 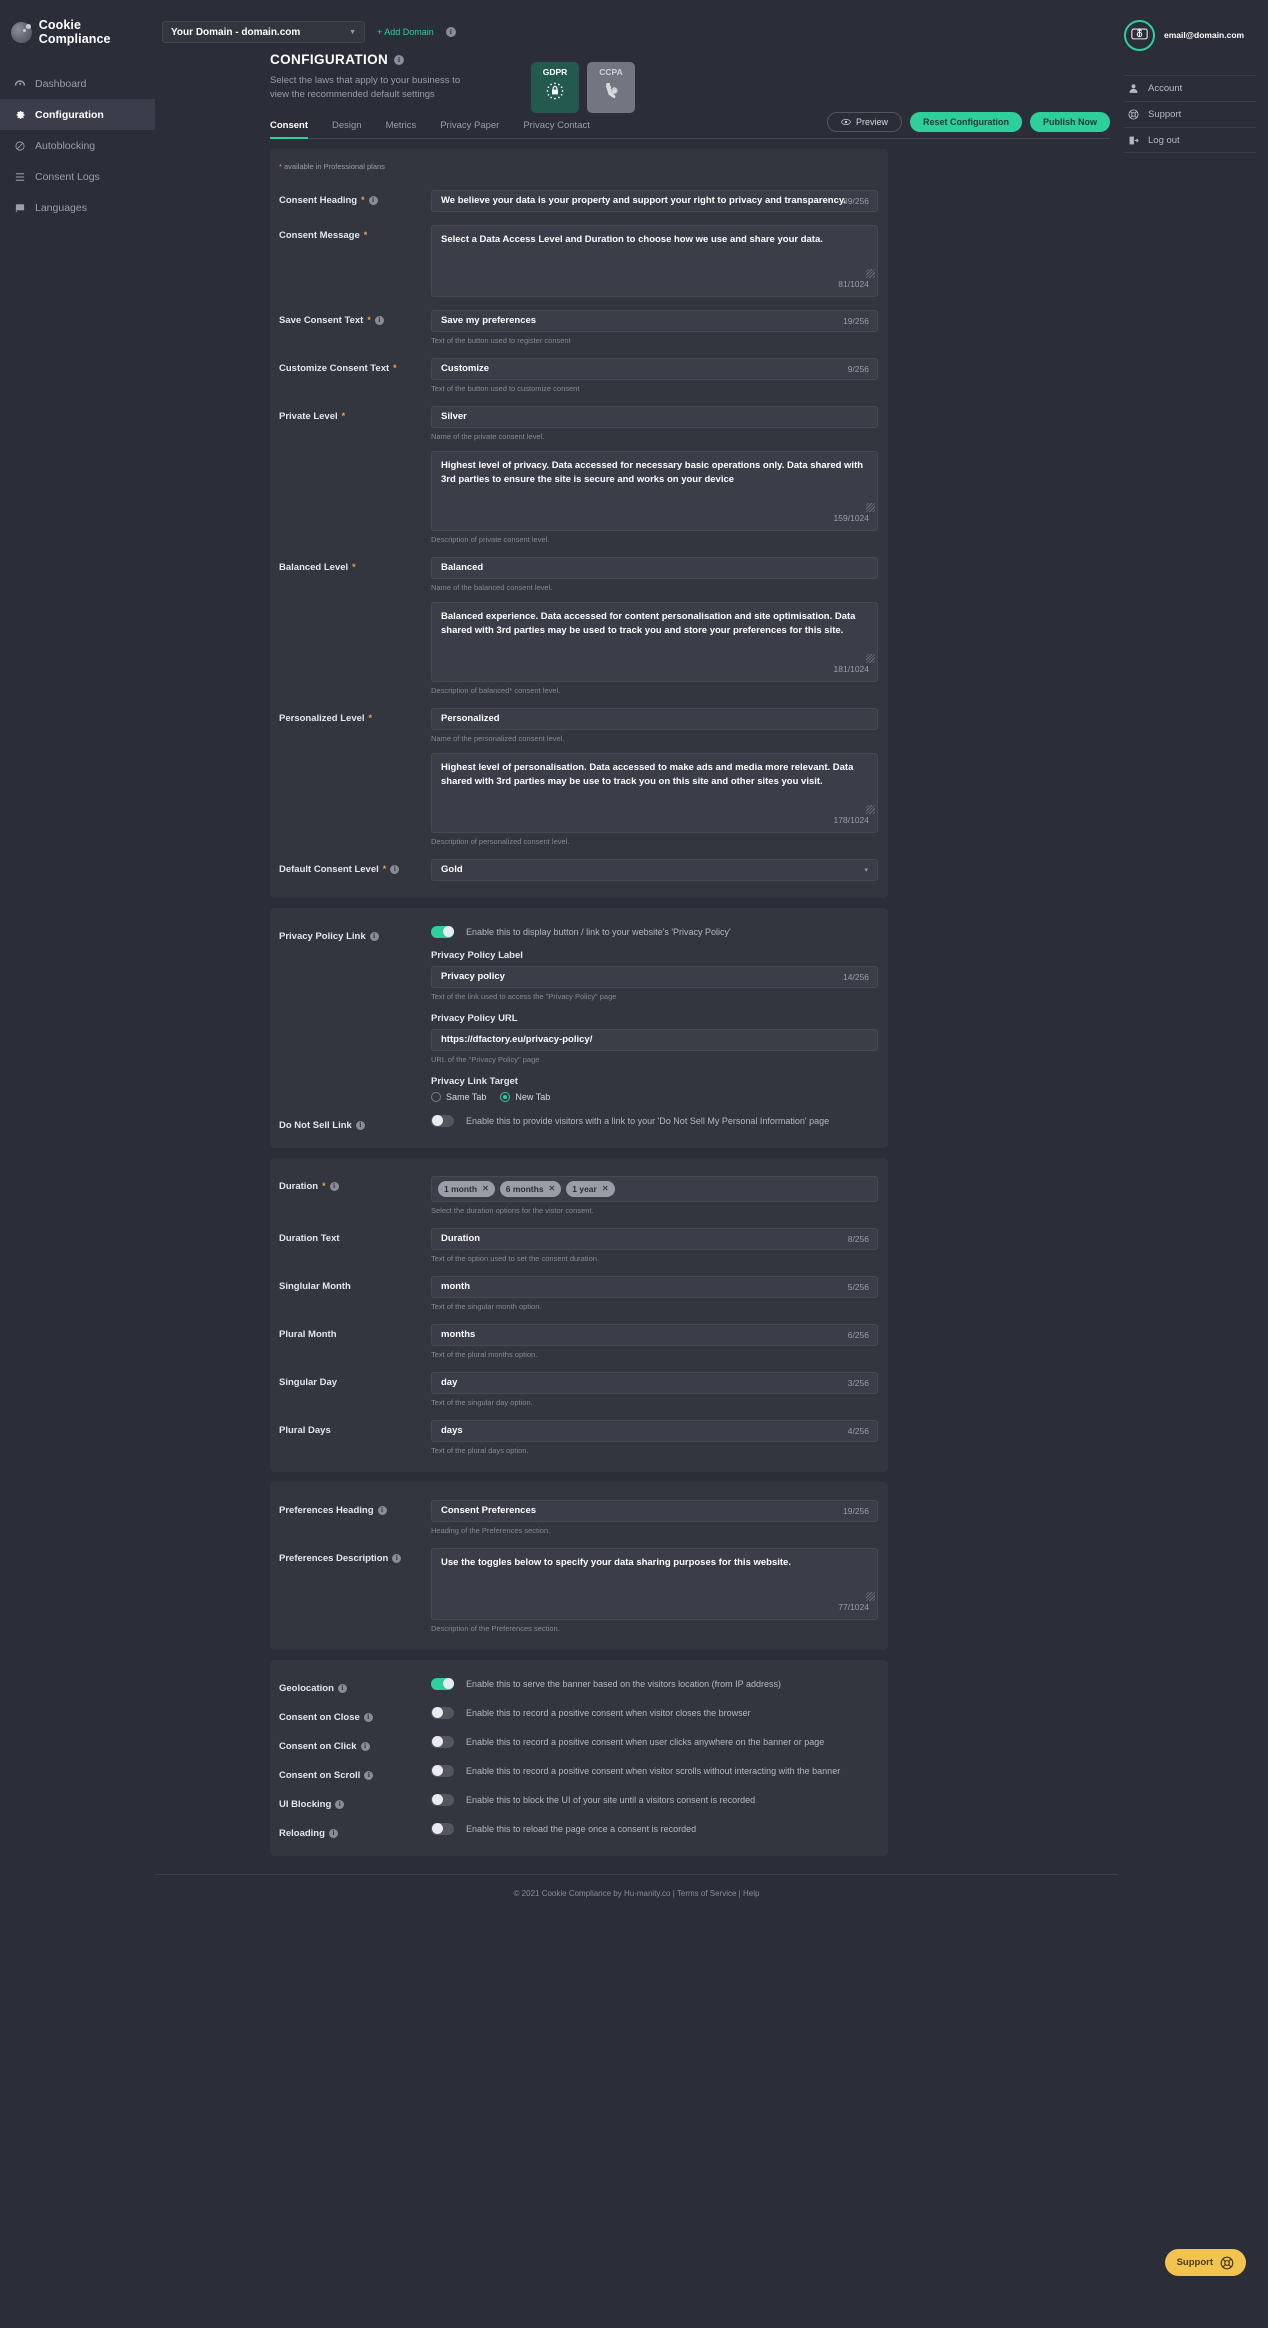 What do you see at coordinates (373, 200) in the screenshot?
I see `consent-heading-info-icon: i` at bounding box center [373, 200].